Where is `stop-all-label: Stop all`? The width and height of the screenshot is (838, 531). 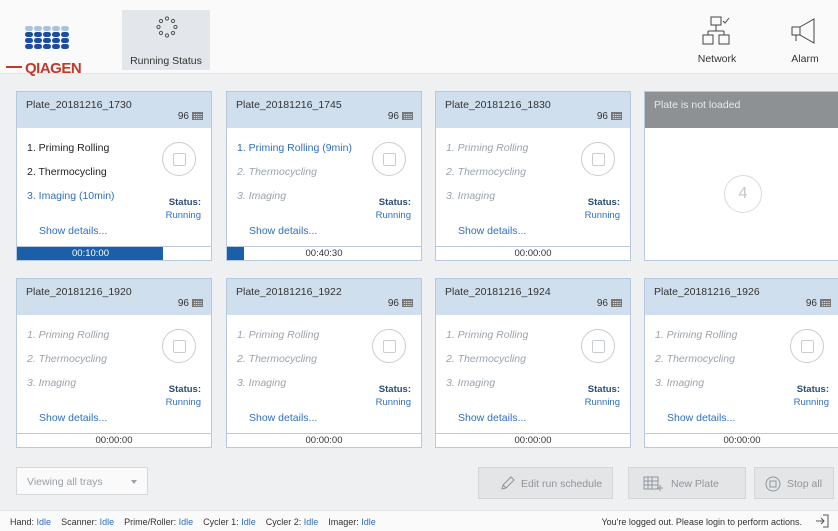 stop-all-label: Stop all is located at coordinates (805, 484).